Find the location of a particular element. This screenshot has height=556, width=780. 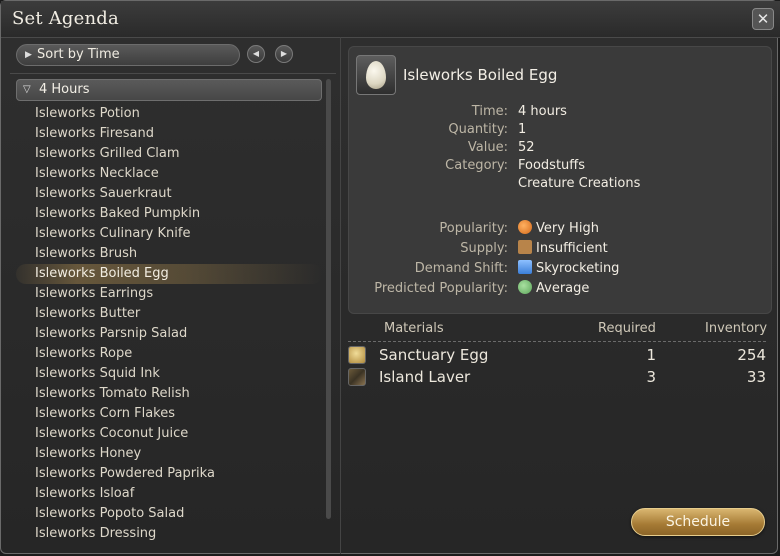

agenda-list-item: Isleworks Grilled Clam is located at coordinates (169, 154).